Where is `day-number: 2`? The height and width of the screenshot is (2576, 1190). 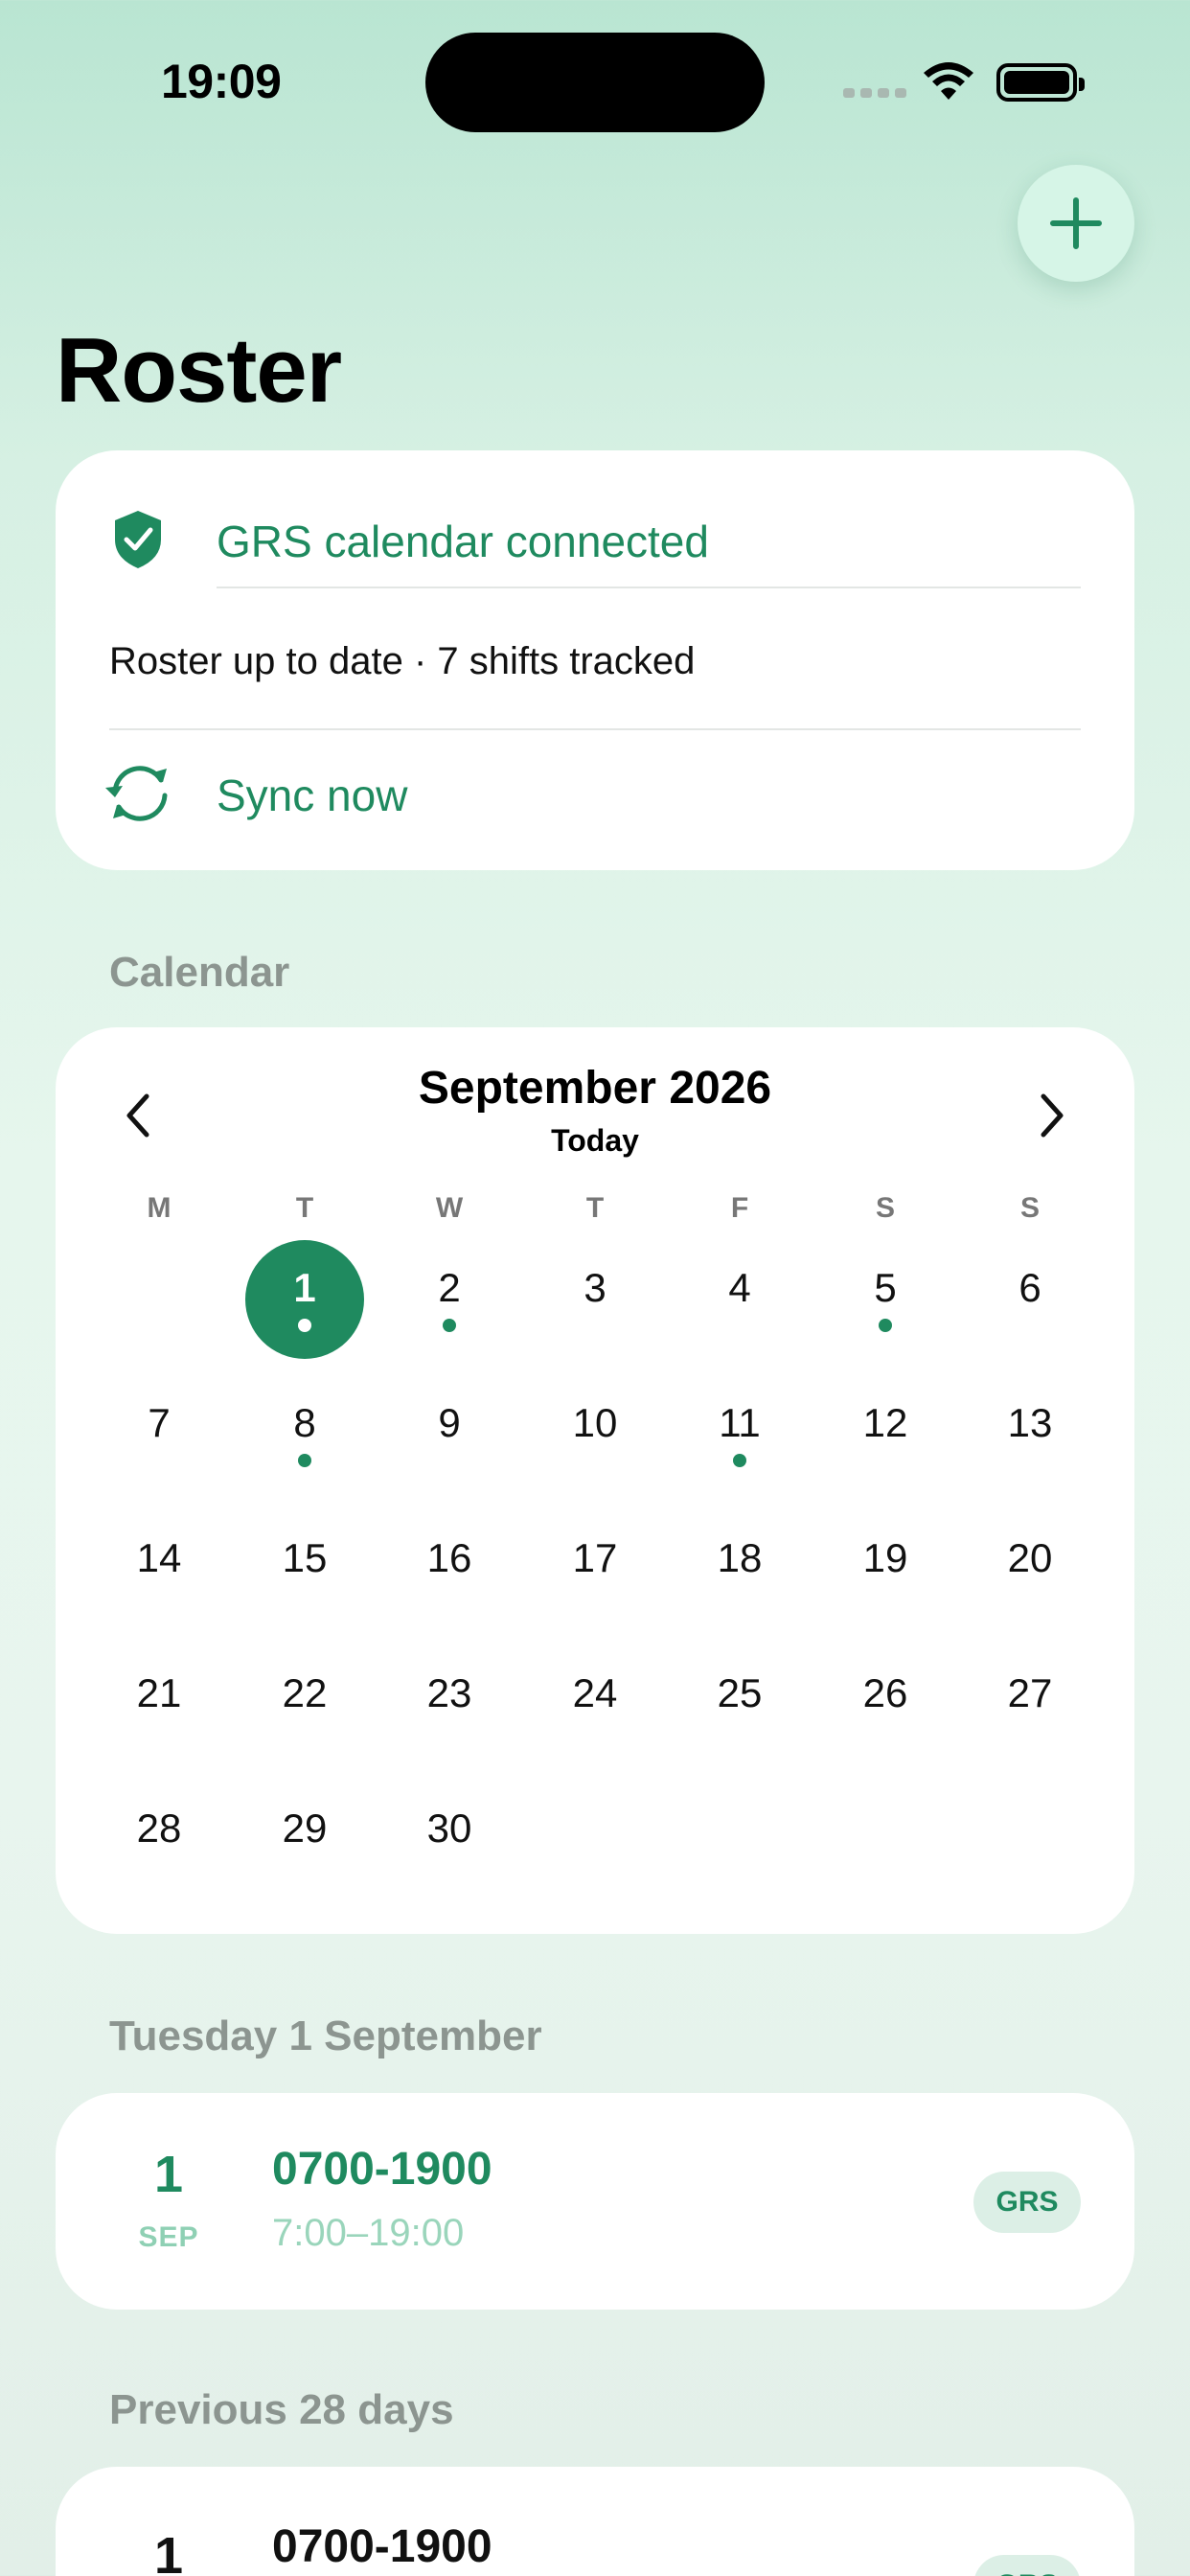
day-number: 2 is located at coordinates (450, 1287).